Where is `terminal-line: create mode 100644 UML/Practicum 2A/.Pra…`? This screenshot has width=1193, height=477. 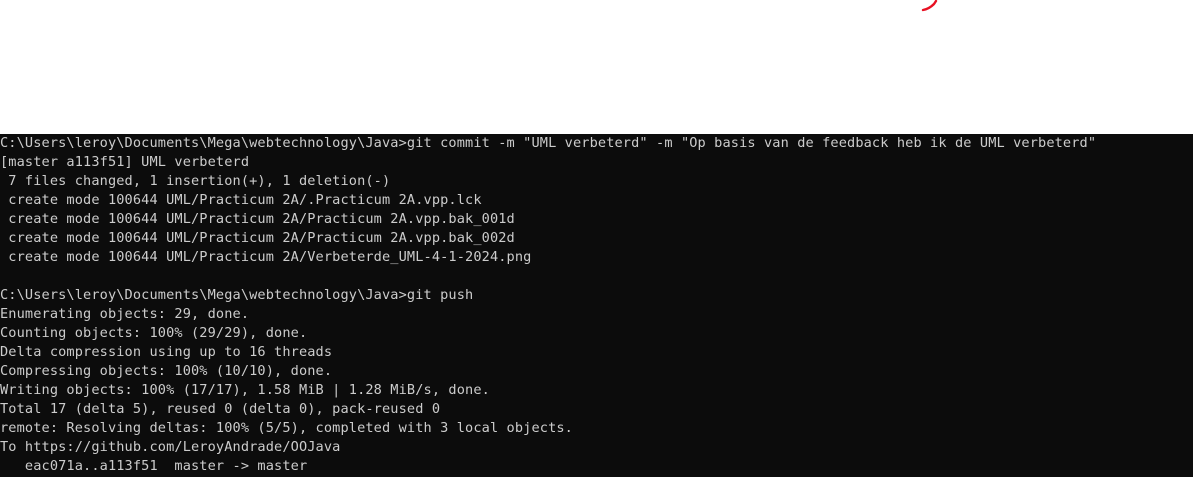
terminal-line: create mode 100644 UML/Practicum 2A/.Pra… is located at coordinates (241, 200).